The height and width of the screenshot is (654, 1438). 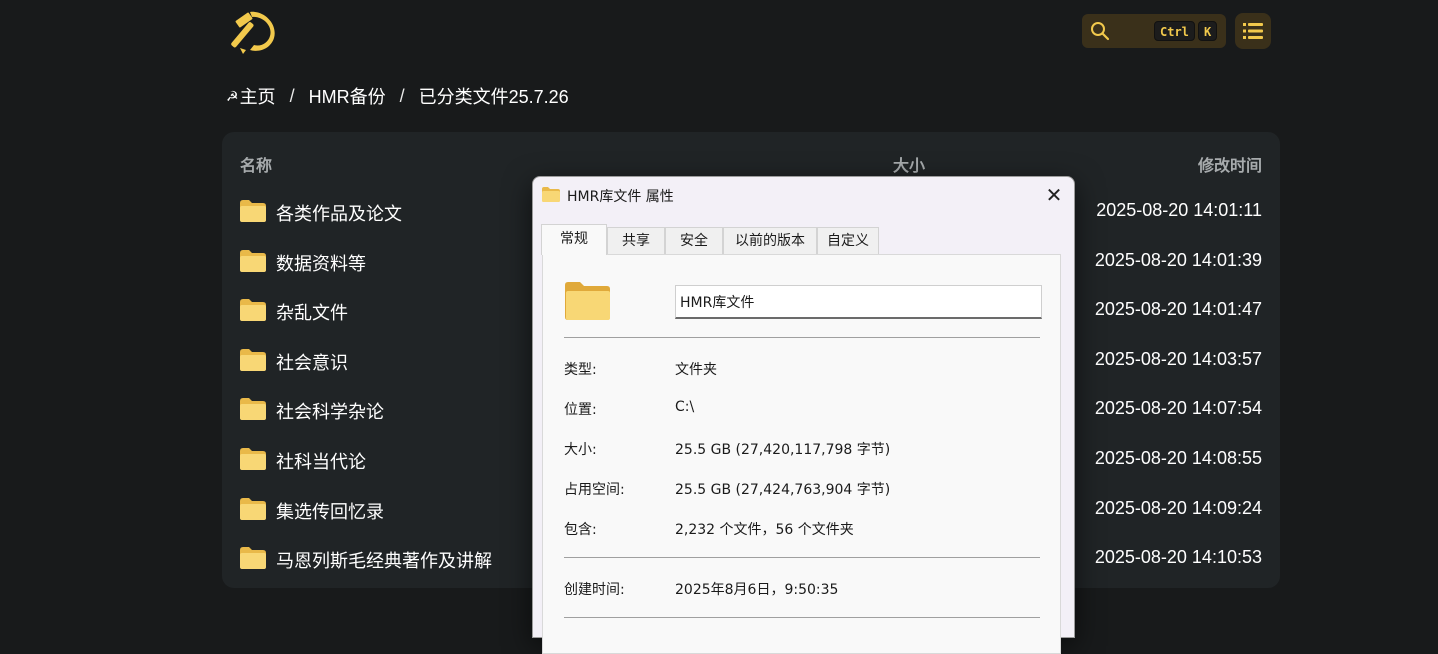 I want to click on folder-name: 社会科学杂论, so click(x=330, y=411).